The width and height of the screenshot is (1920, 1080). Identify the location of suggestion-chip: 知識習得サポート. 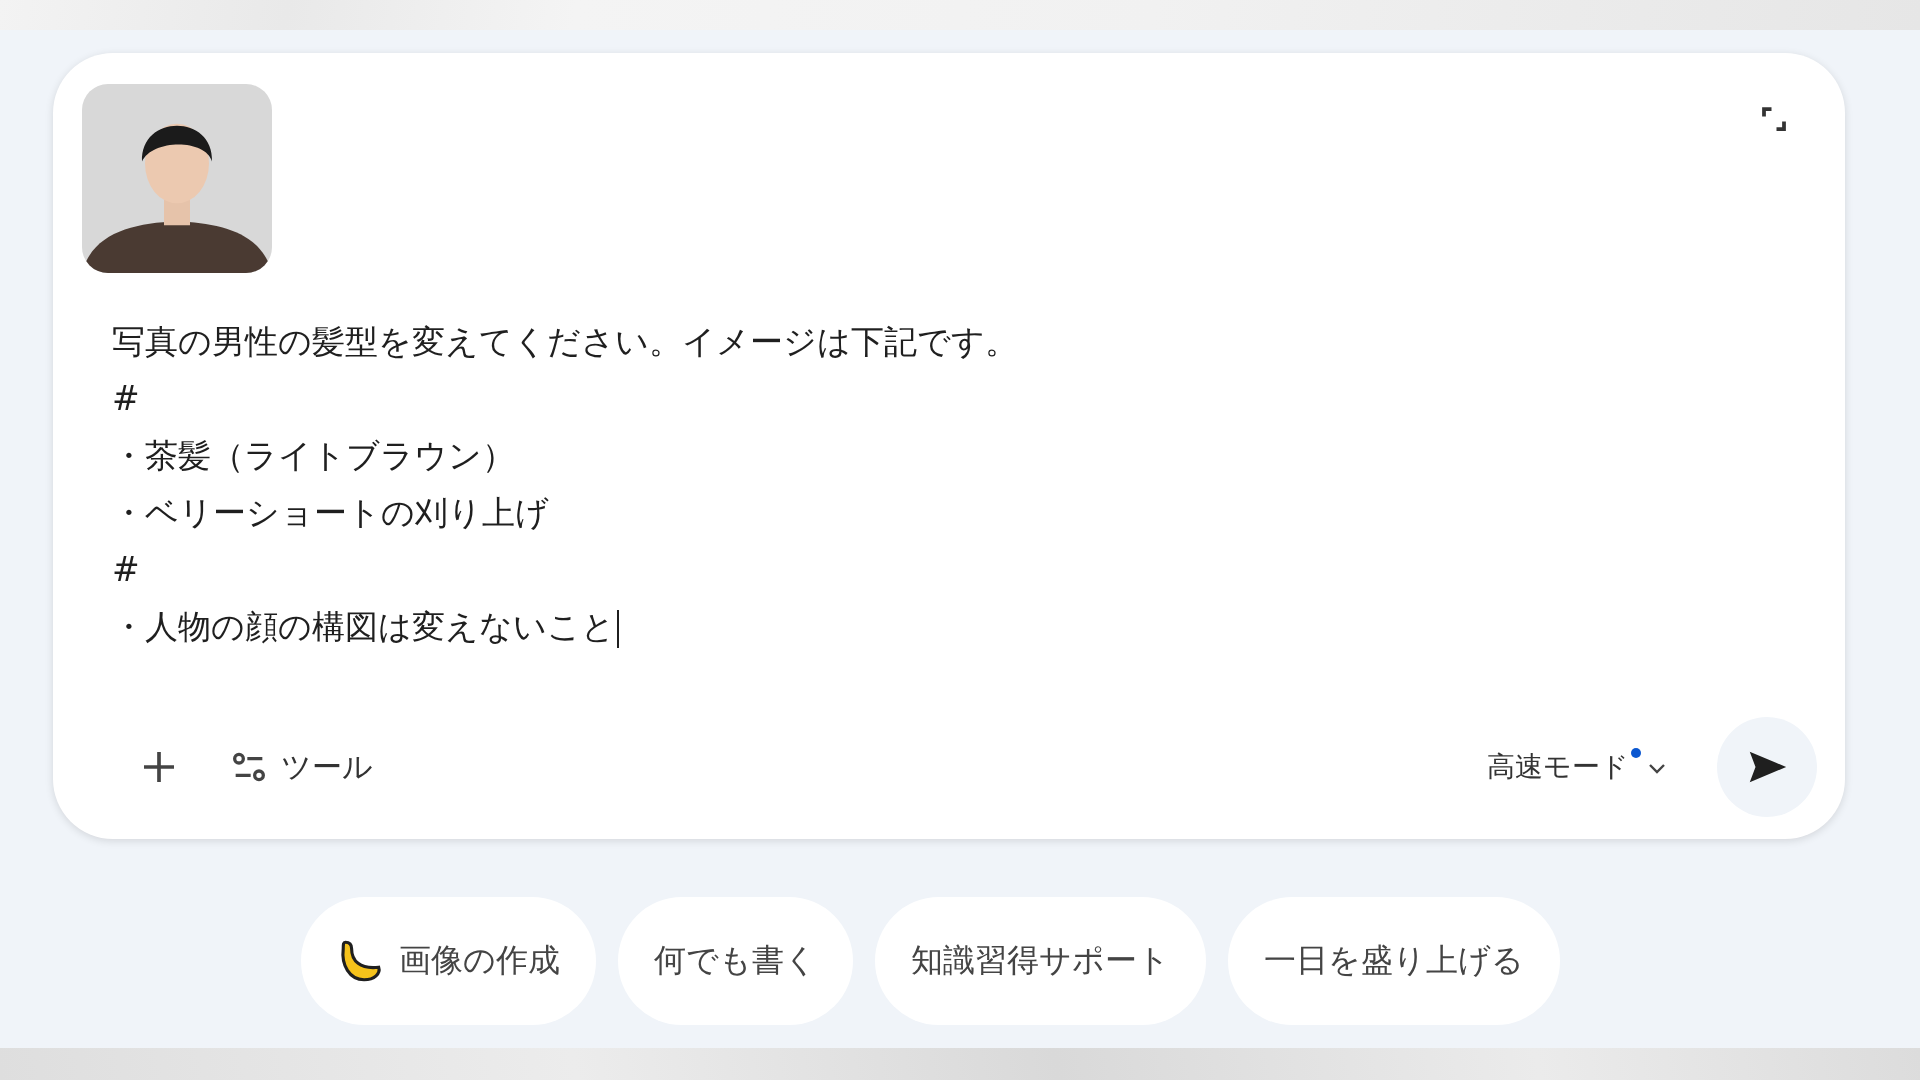
(1040, 961).